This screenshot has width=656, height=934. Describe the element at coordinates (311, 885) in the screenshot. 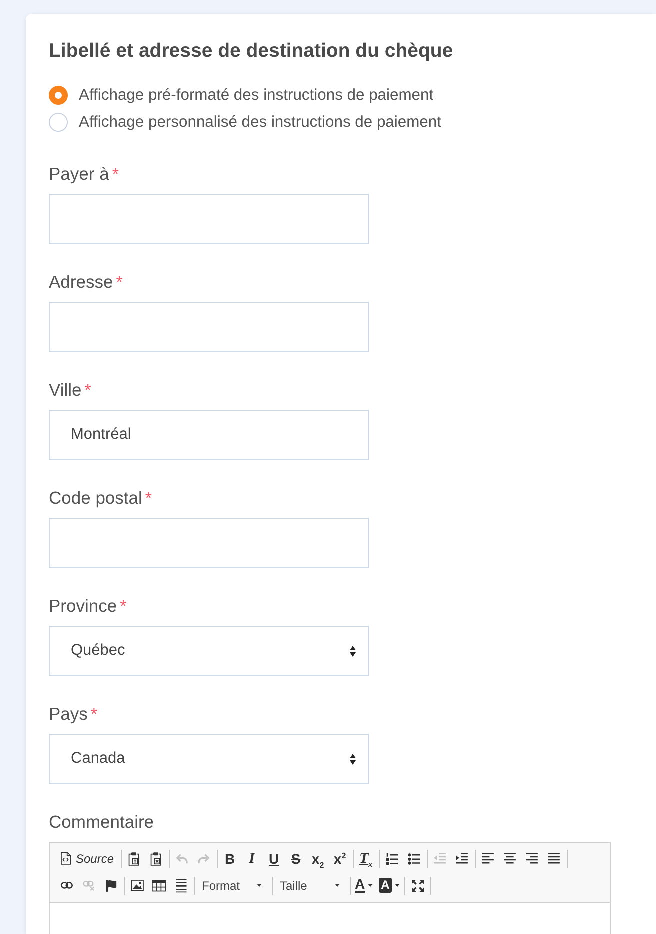

I see `size-dropdown: Taille` at that location.